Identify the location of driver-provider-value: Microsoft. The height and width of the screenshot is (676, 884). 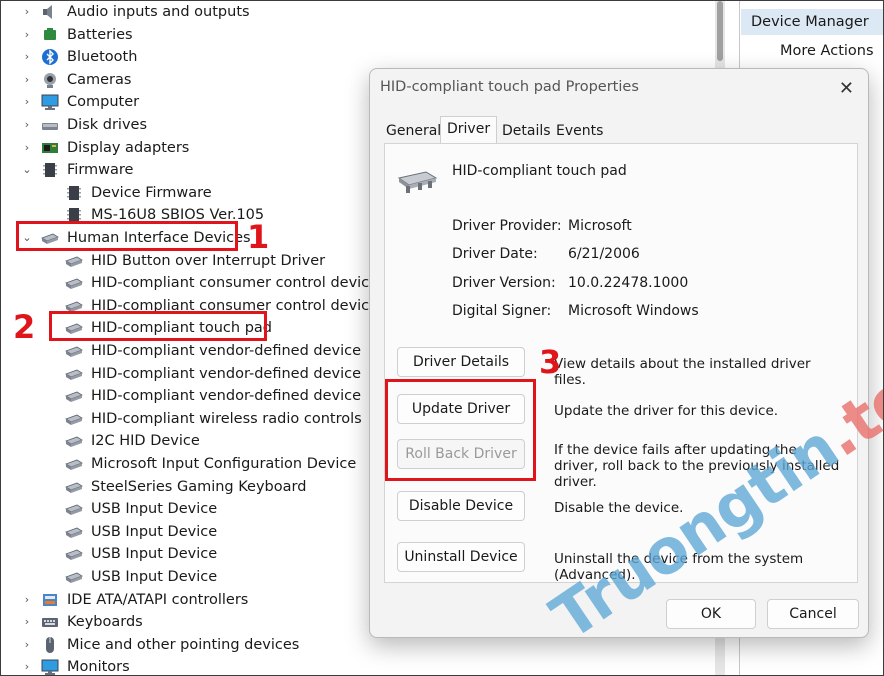
(600, 226).